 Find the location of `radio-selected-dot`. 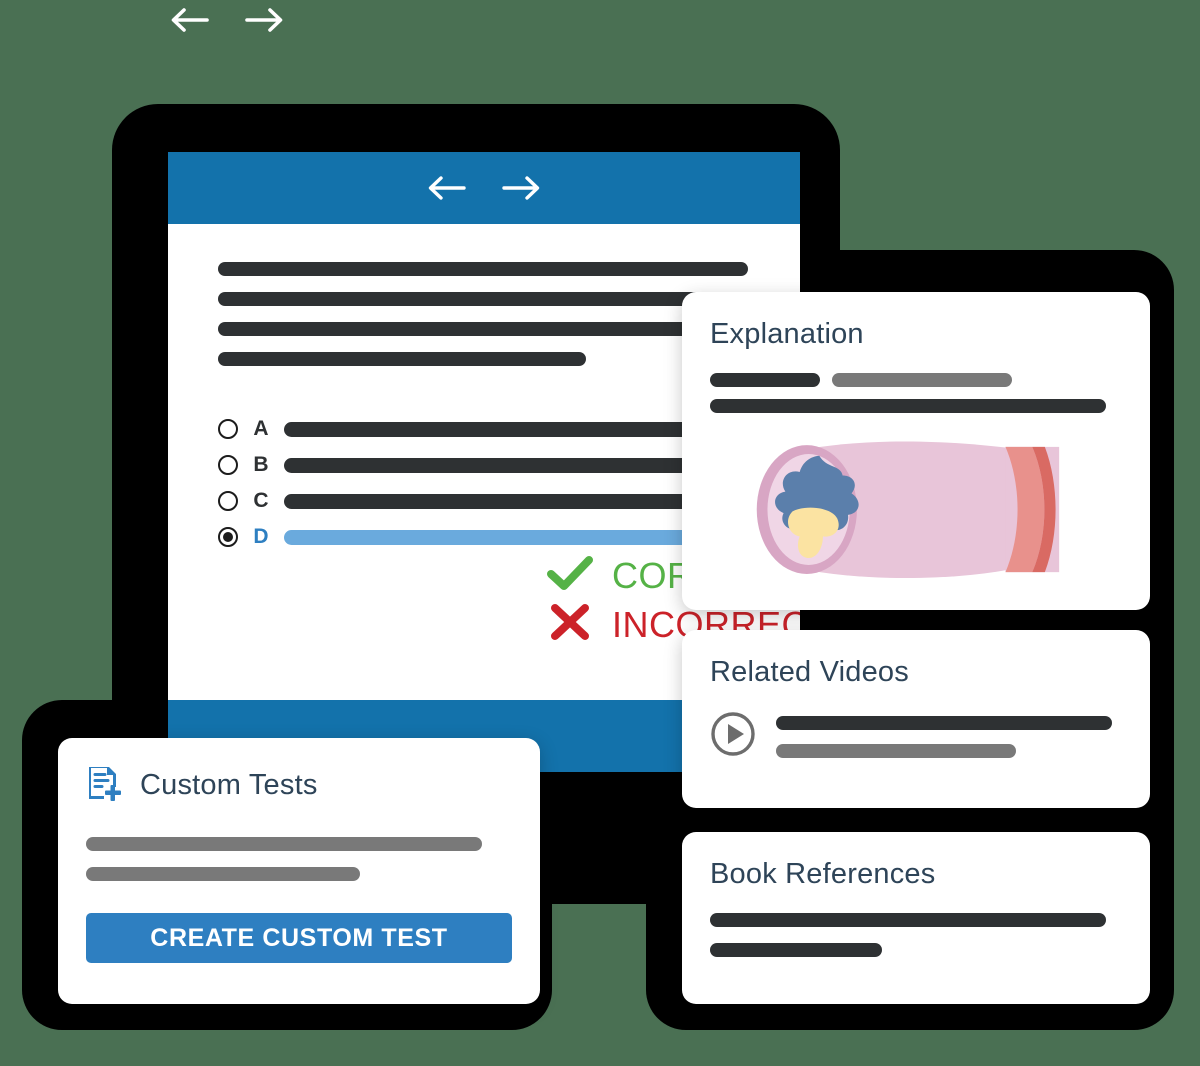

radio-selected-dot is located at coordinates (228, 537).